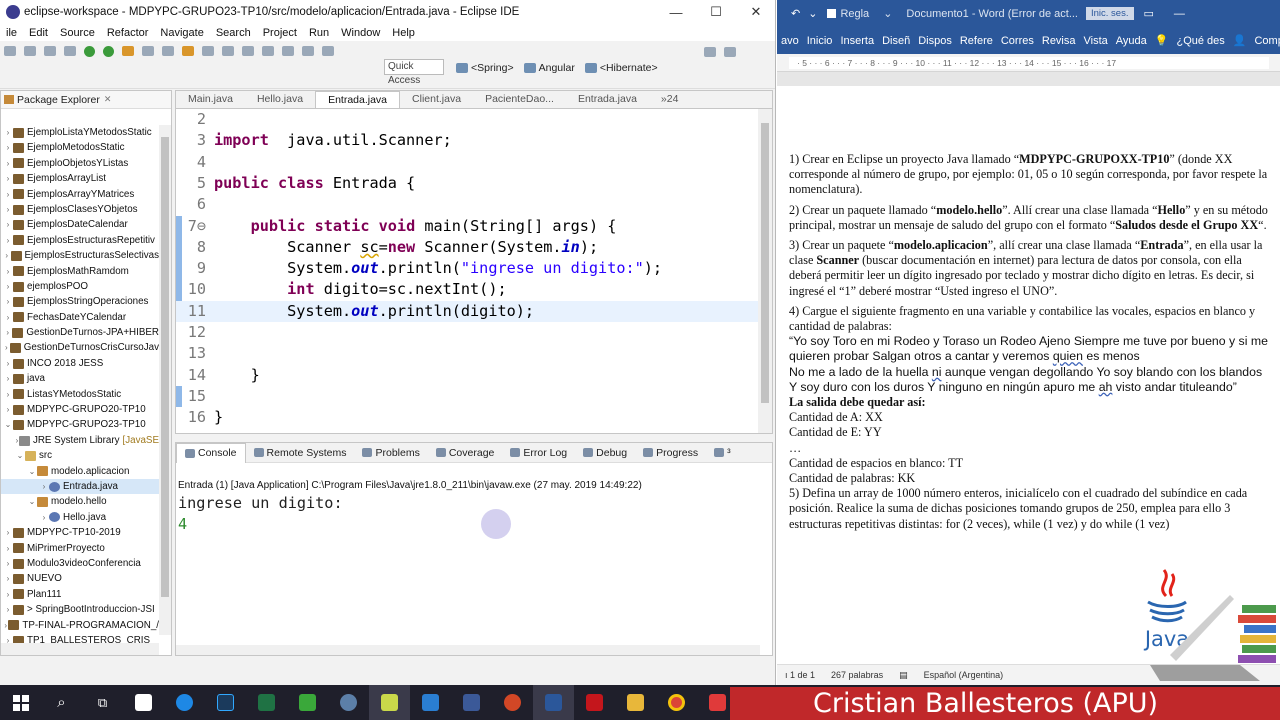  I want to click on coverage-icon, so click(128, 51).